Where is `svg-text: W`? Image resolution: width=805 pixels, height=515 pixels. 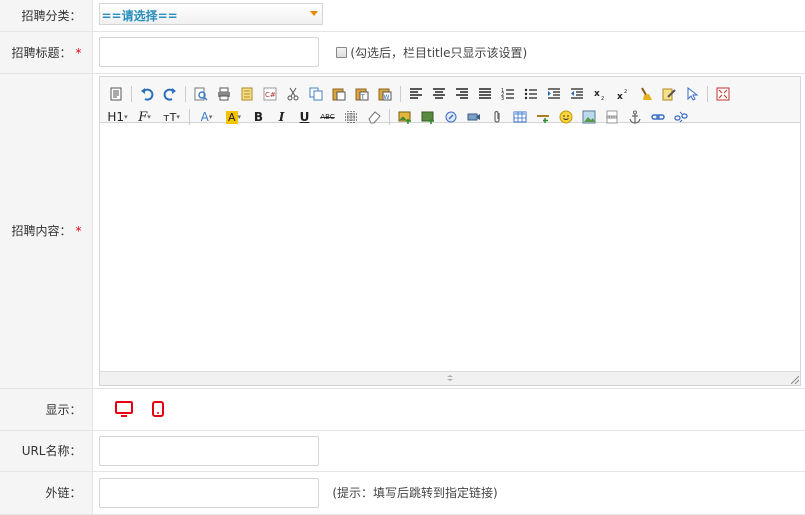 svg-text: W is located at coordinates (386, 97).